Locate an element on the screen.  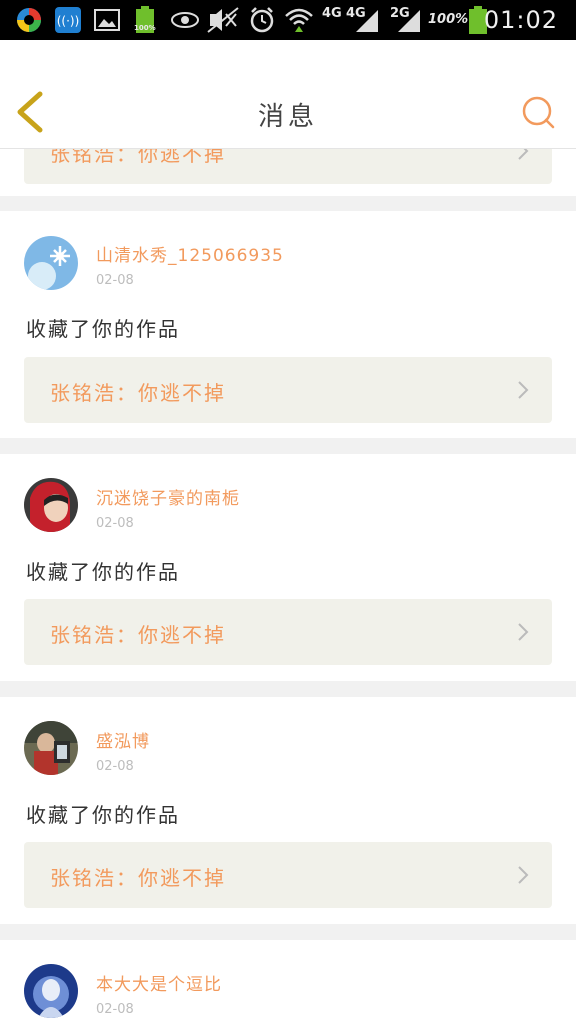
battery-percent: 100% is located at coordinates (448, 19).